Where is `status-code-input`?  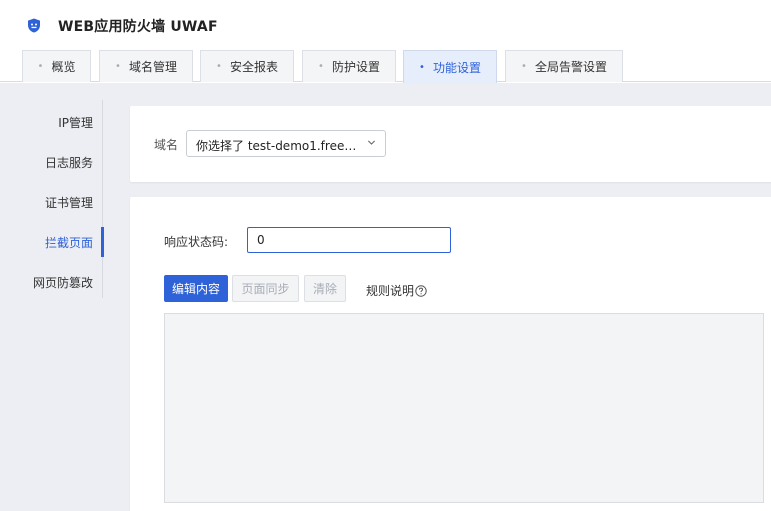 status-code-input is located at coordinates (349, 240).